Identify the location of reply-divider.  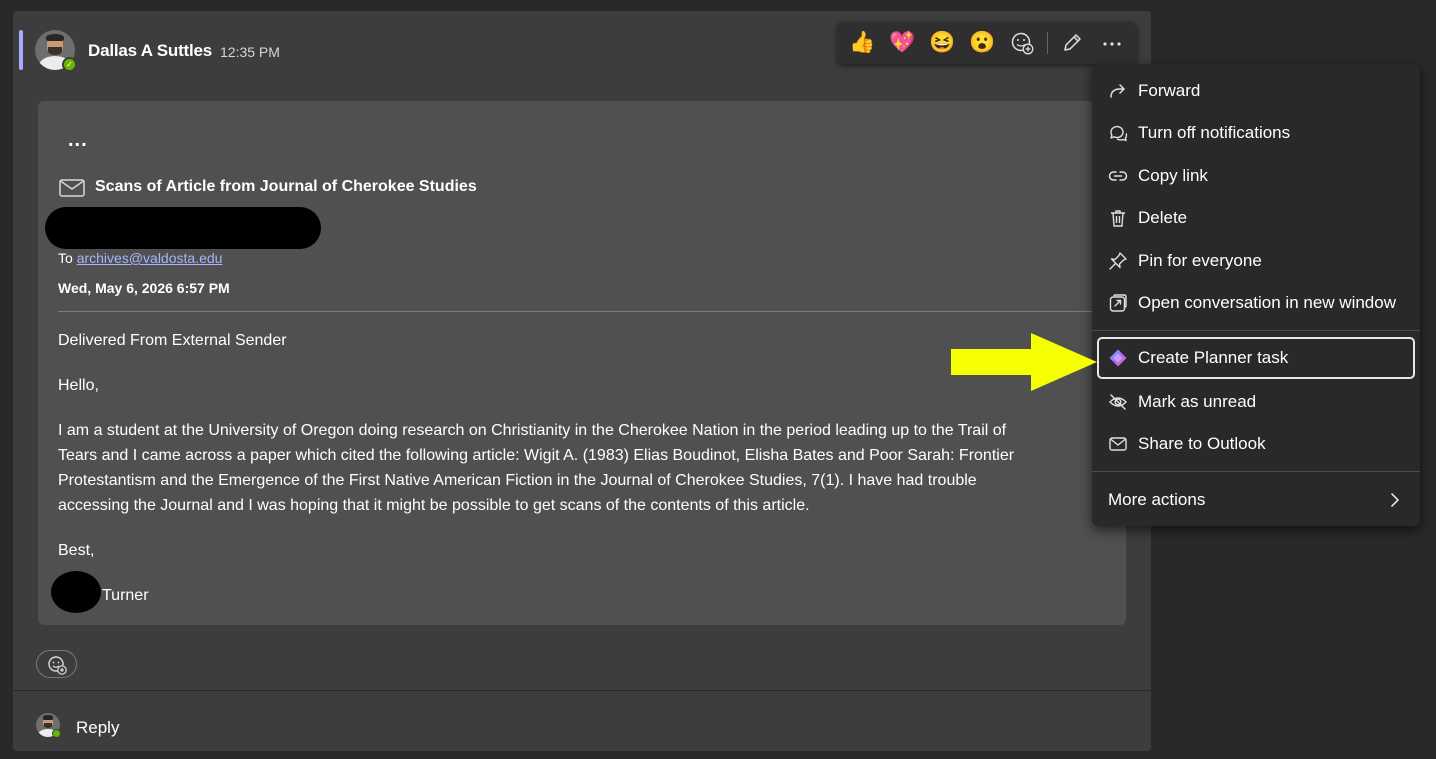
(582, 690).